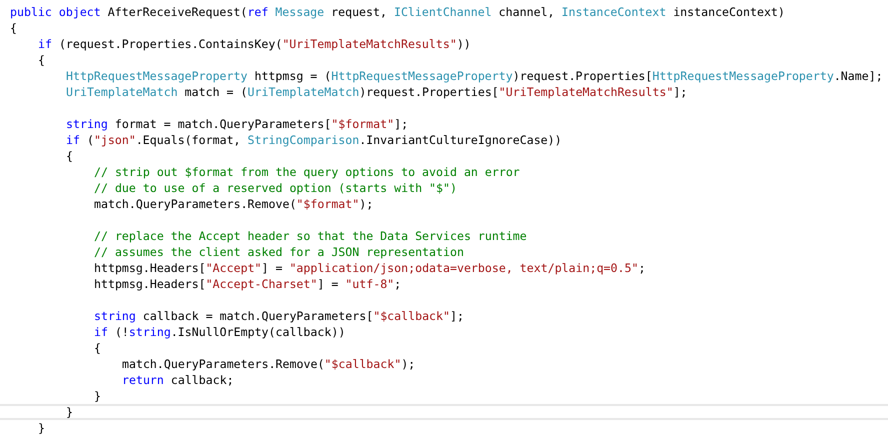 The width and height of the screenshot is (888, 441). What do you see at coordinates (397, 12) in the screenshot?
I see `code-line: public object AfterReceiveRequest(ref Message request, IClientChannel channel, InstanceContext instanceContext)` at bounding box center [397, 12].